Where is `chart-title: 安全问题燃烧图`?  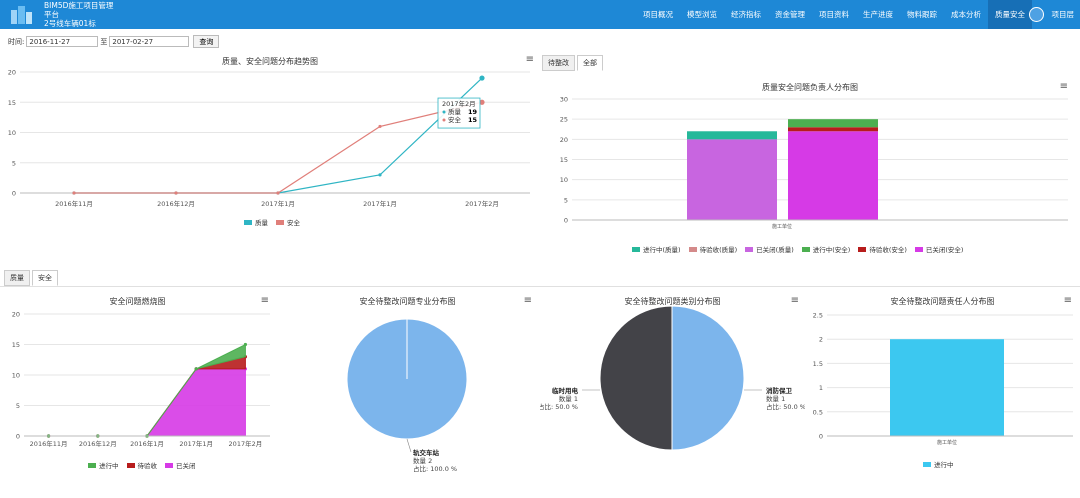
chart-title: 安全问题燃烧图 is located at coordinates (137, 301).